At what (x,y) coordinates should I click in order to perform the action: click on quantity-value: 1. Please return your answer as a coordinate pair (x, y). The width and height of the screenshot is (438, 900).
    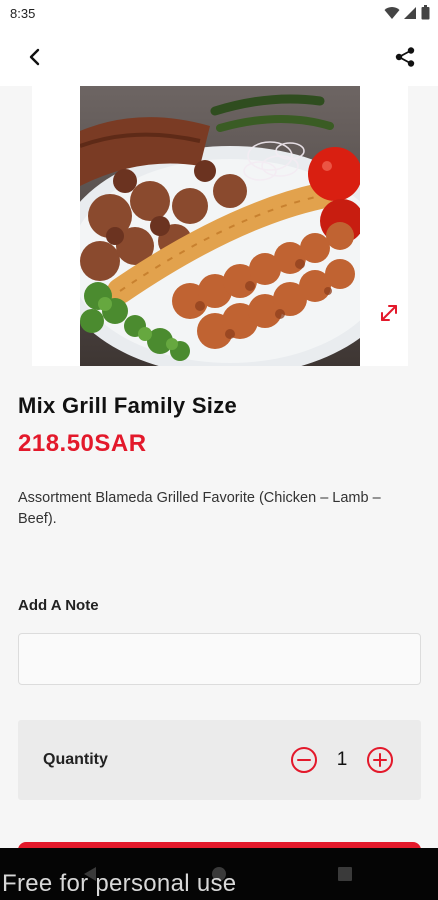
    Looking at the image, I should click on (342, 759).